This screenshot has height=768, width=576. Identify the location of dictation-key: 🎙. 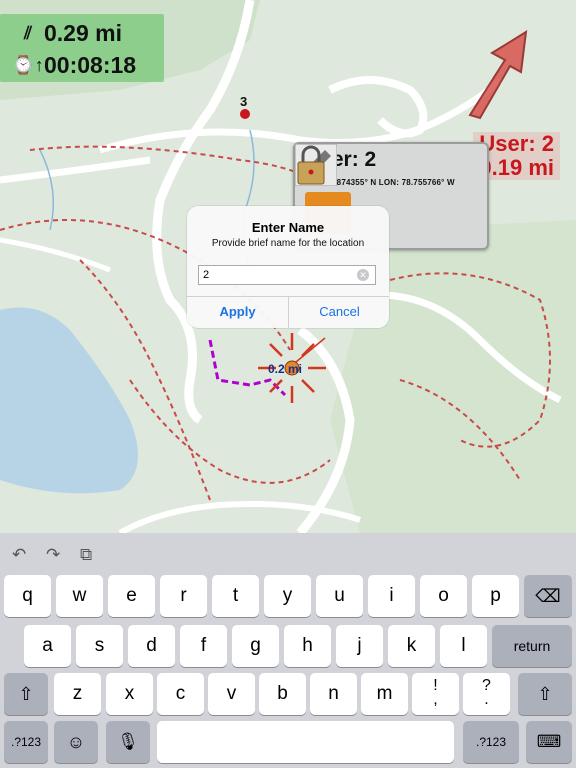
(128, 742).